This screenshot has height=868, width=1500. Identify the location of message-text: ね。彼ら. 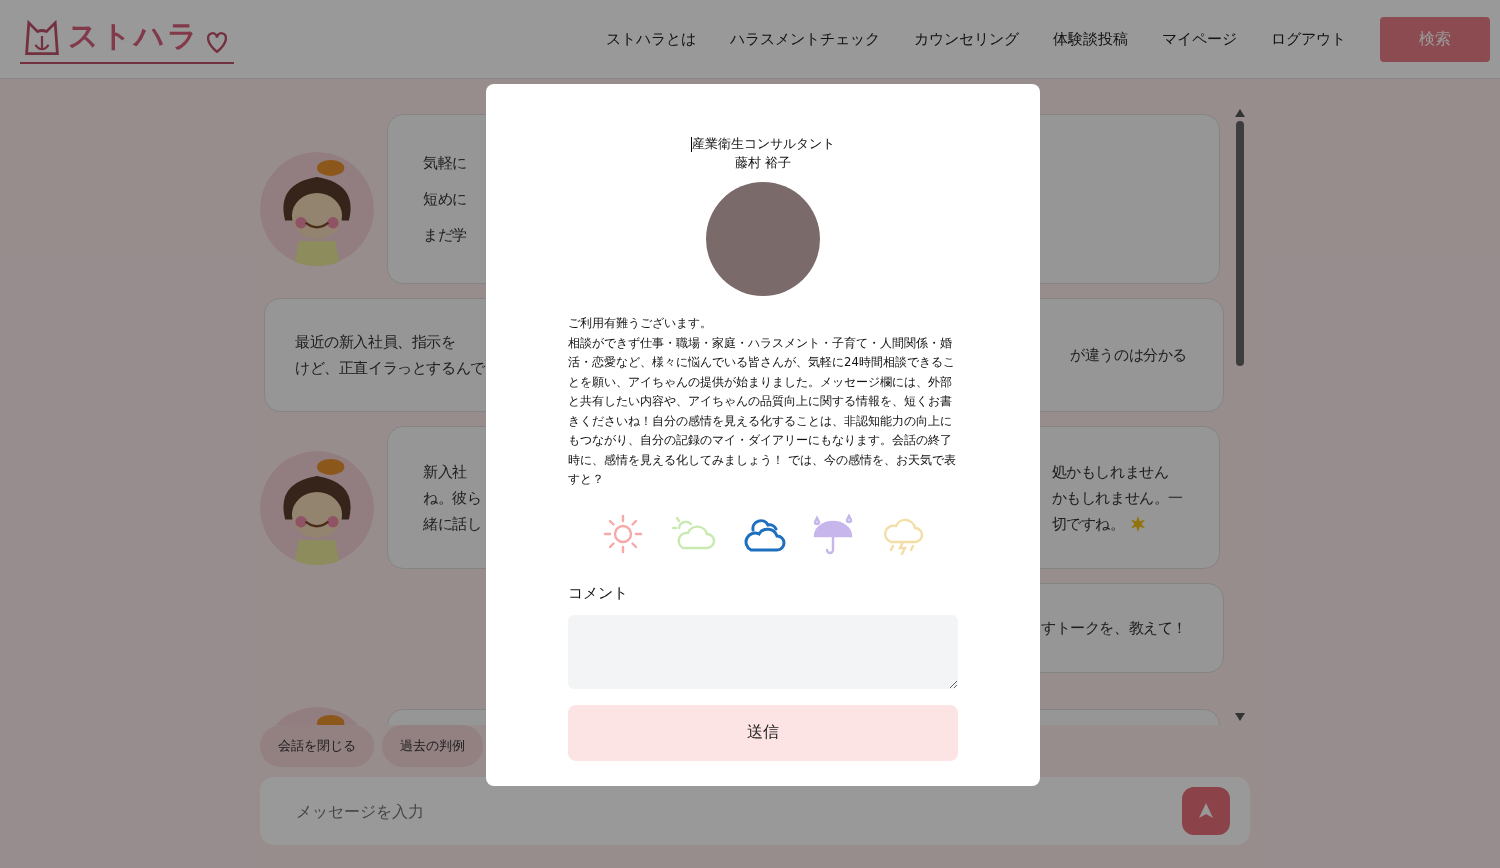
(452, 498).